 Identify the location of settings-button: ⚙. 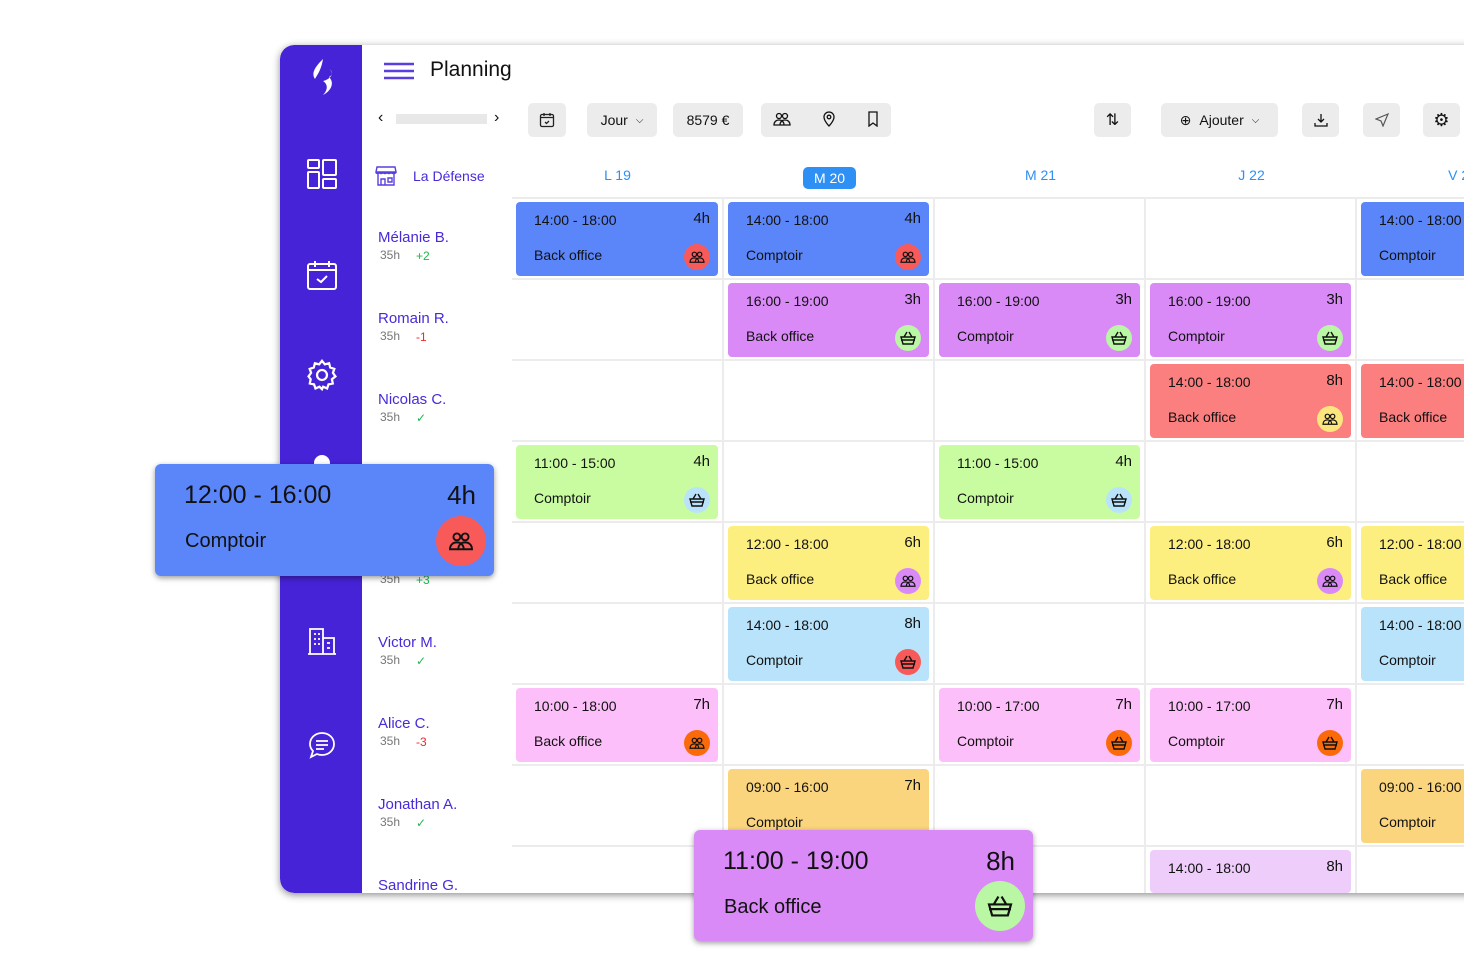
(1441, 120).